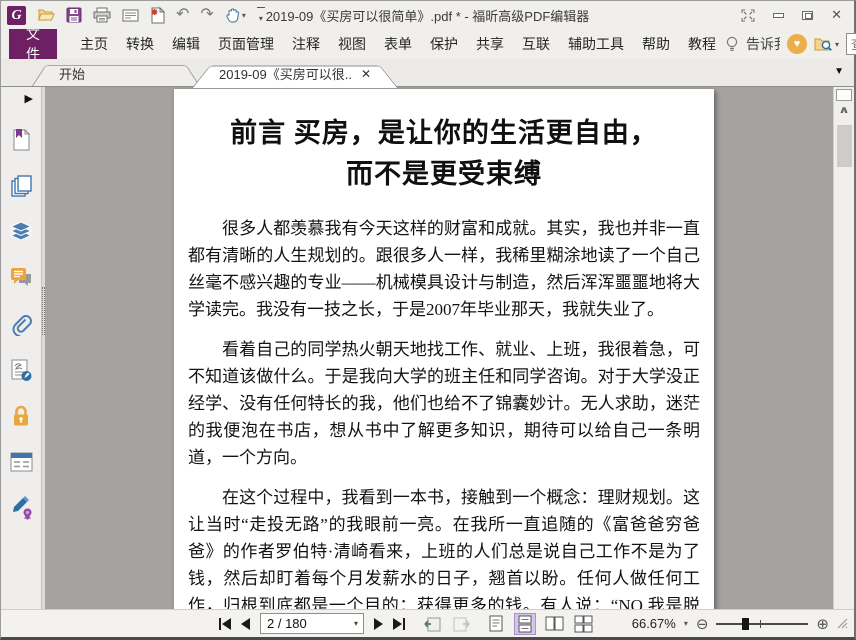  Describe the element at coordinates (245, 623) in the screenshot. I see `previous-page-button` at that location.